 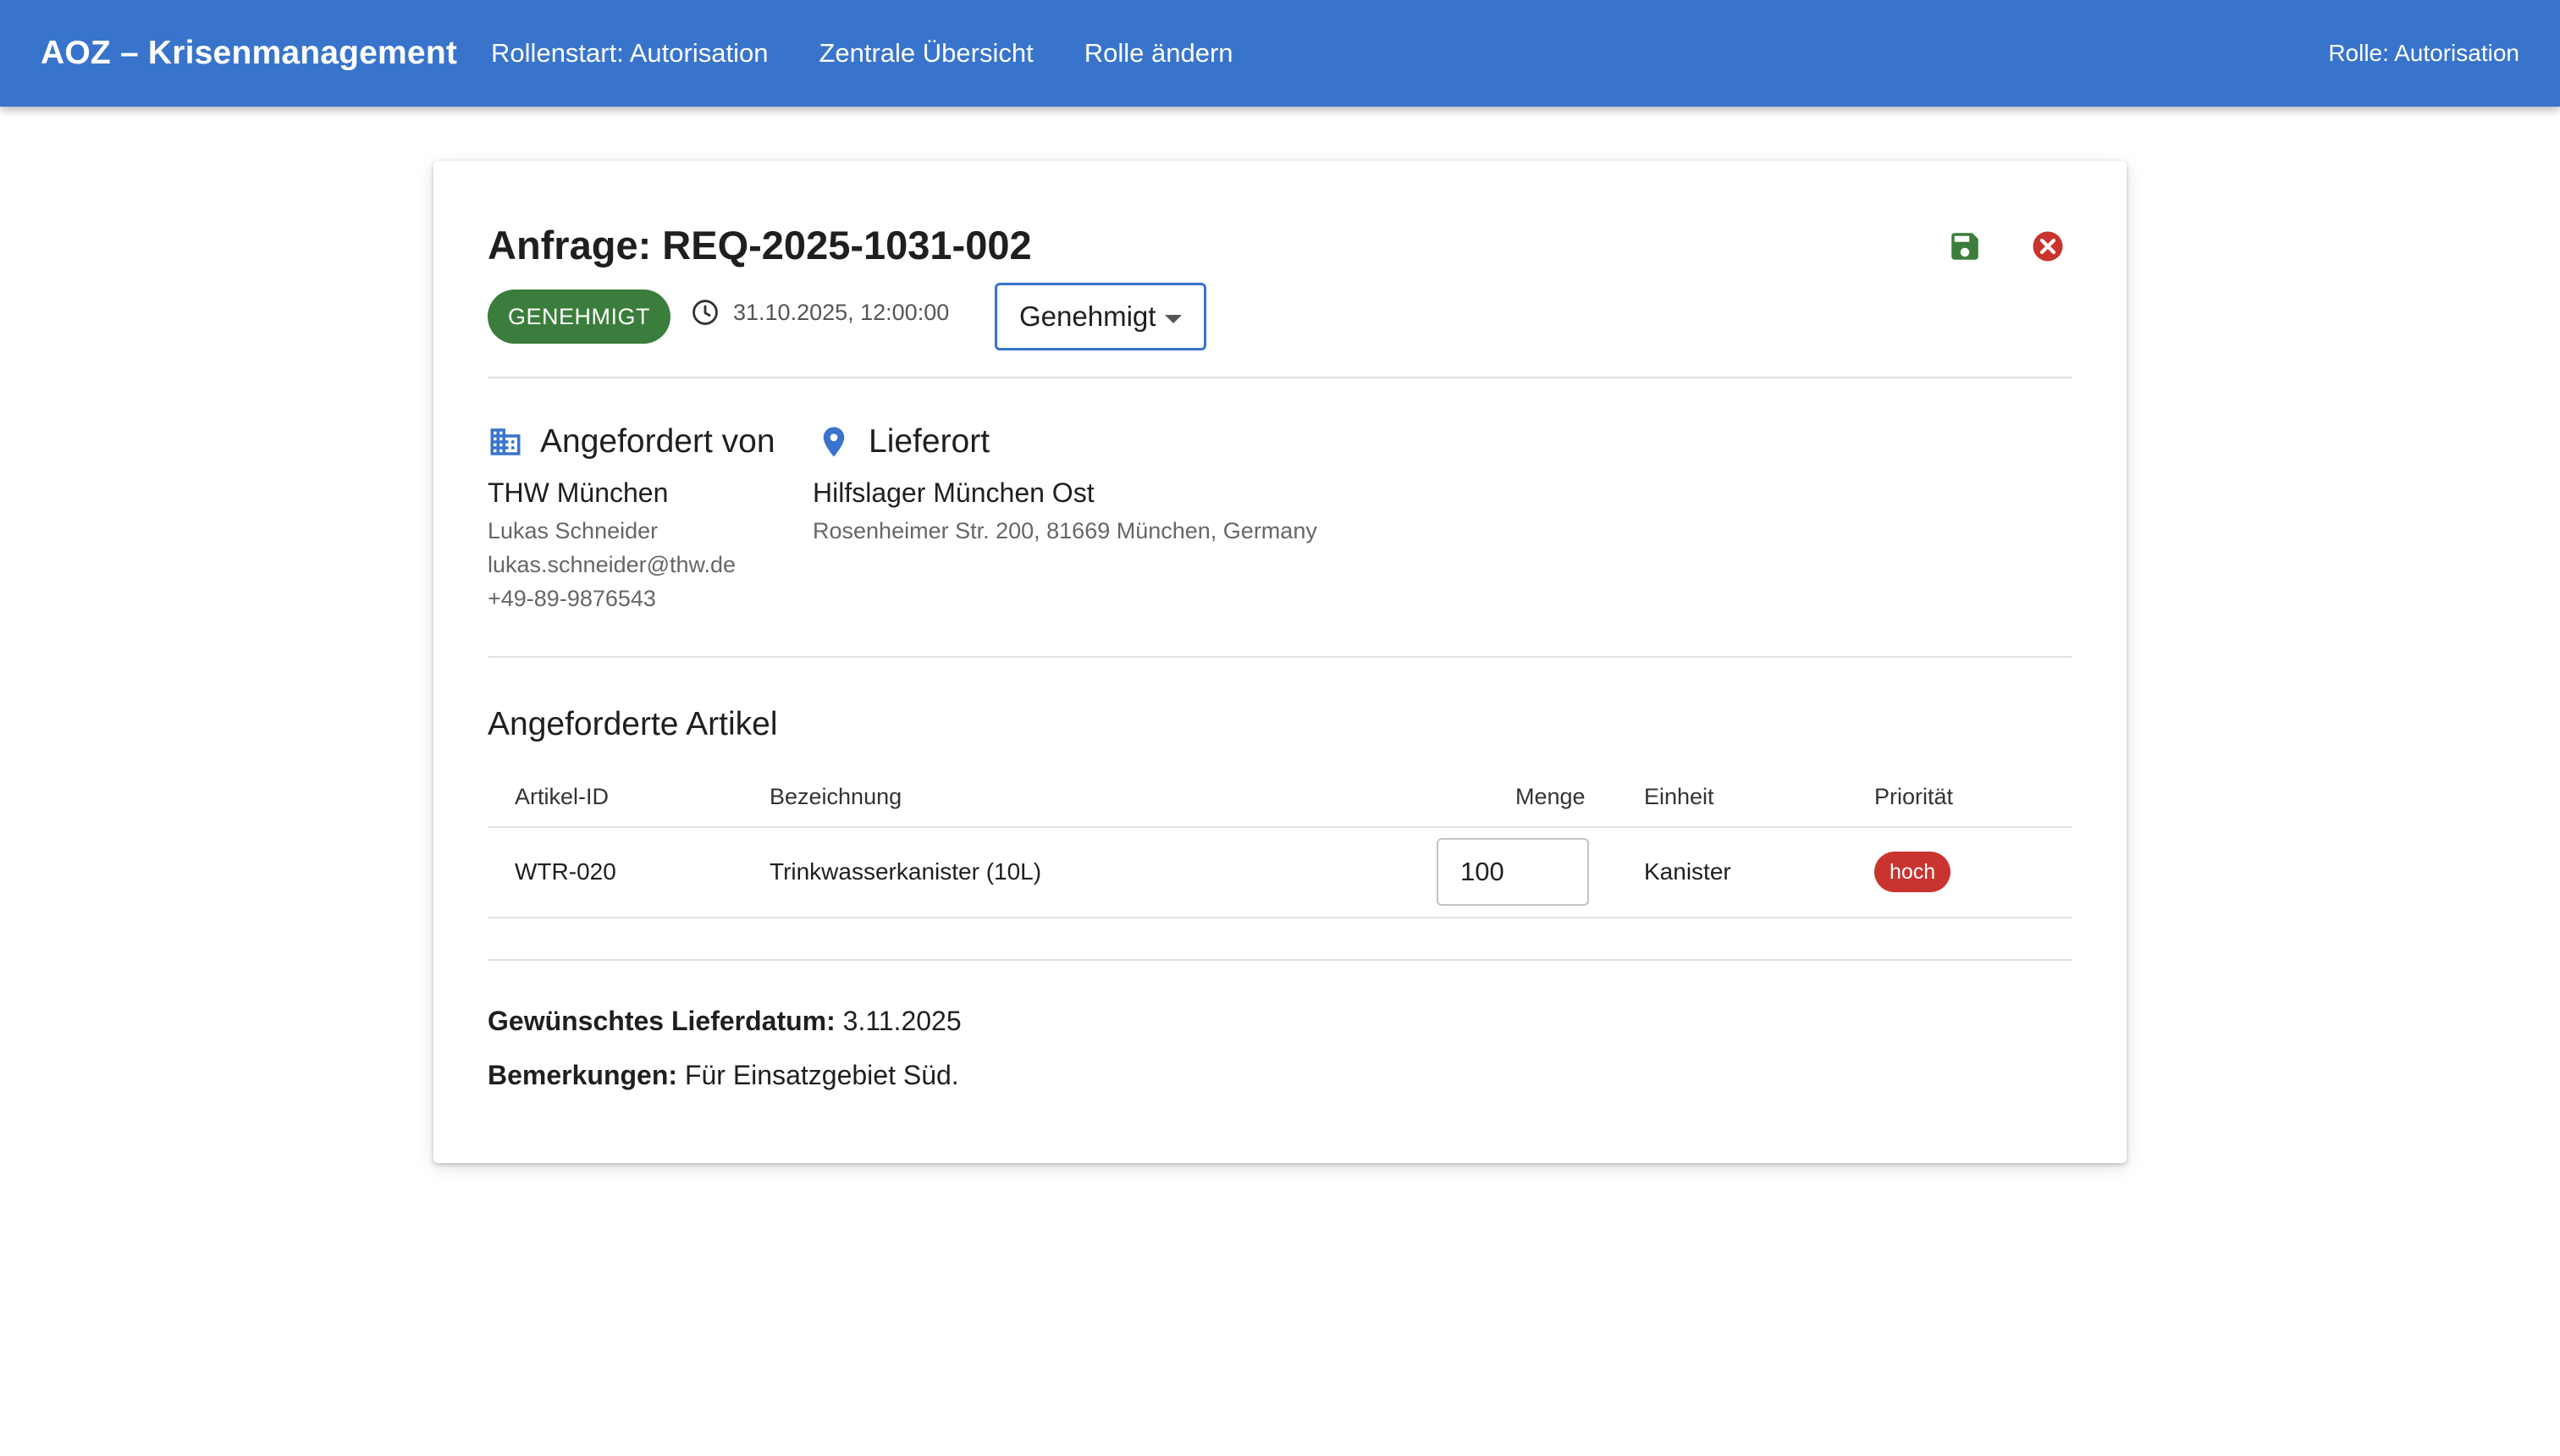 I want to click on col-header-prioritaet: Priorität, so click(x=1914, y=796).